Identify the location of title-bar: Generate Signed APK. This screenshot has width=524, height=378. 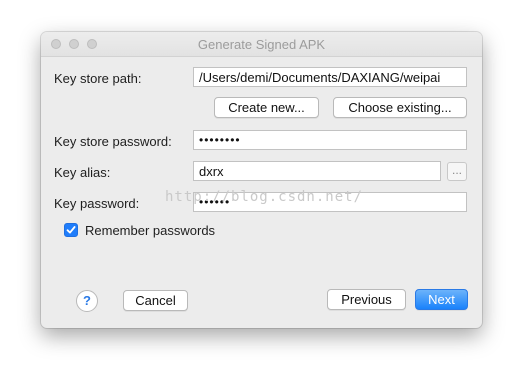
(261, 44).